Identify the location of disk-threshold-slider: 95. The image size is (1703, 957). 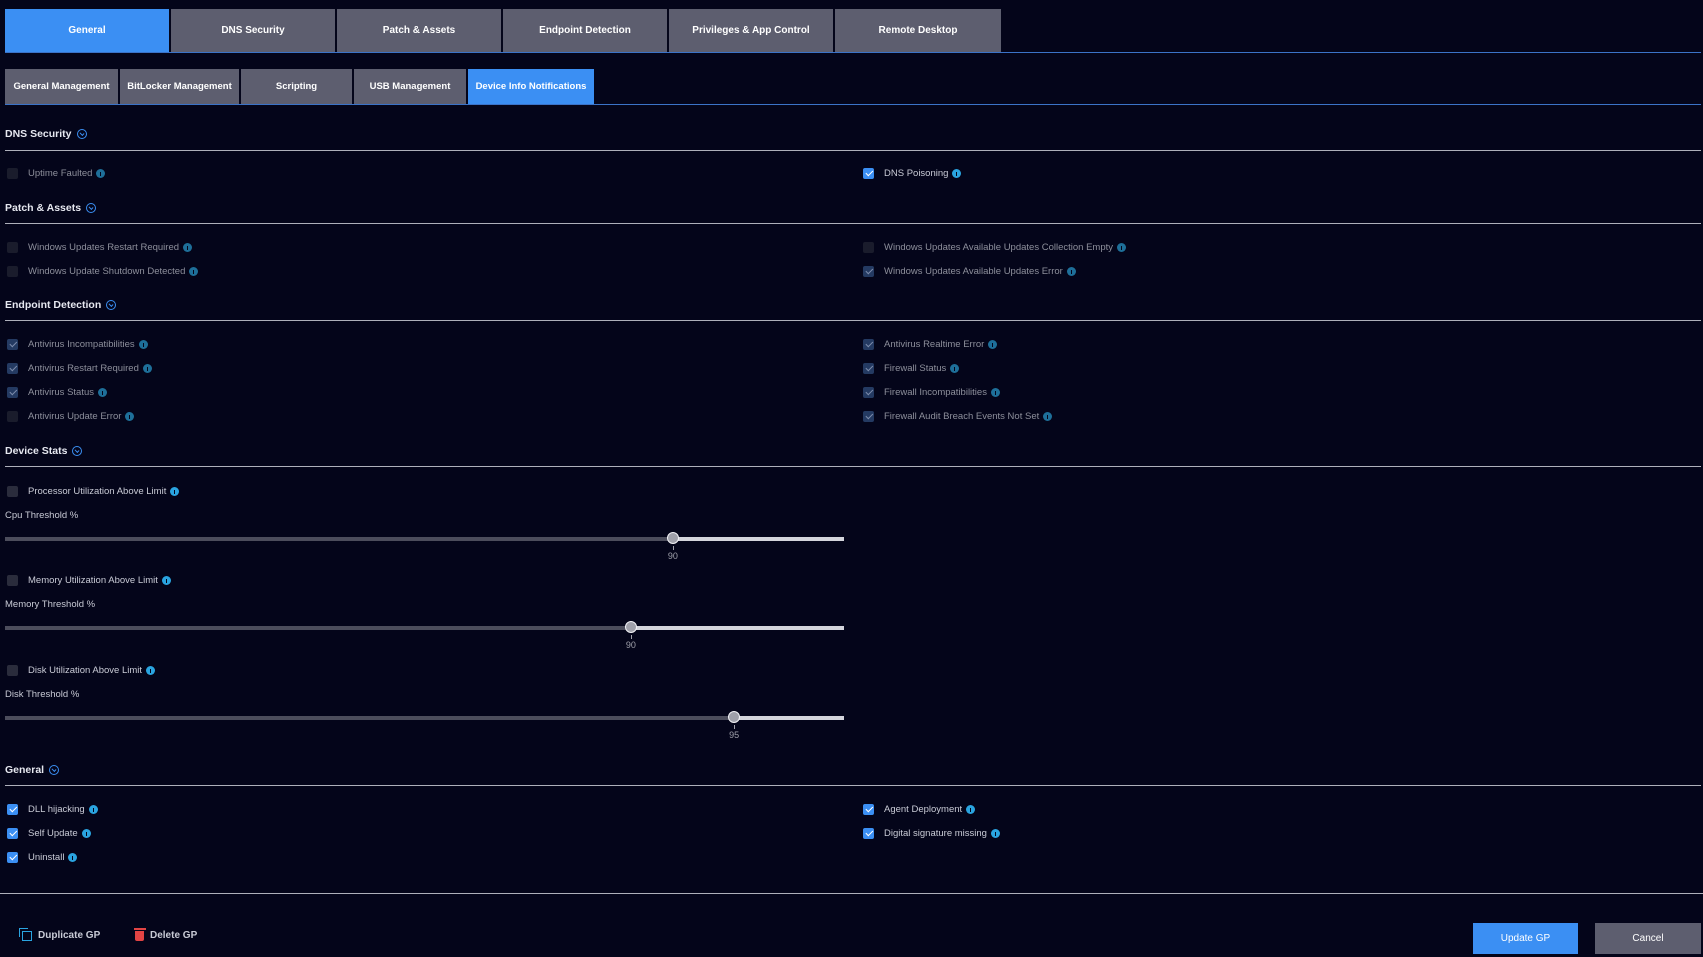
(424, 725).